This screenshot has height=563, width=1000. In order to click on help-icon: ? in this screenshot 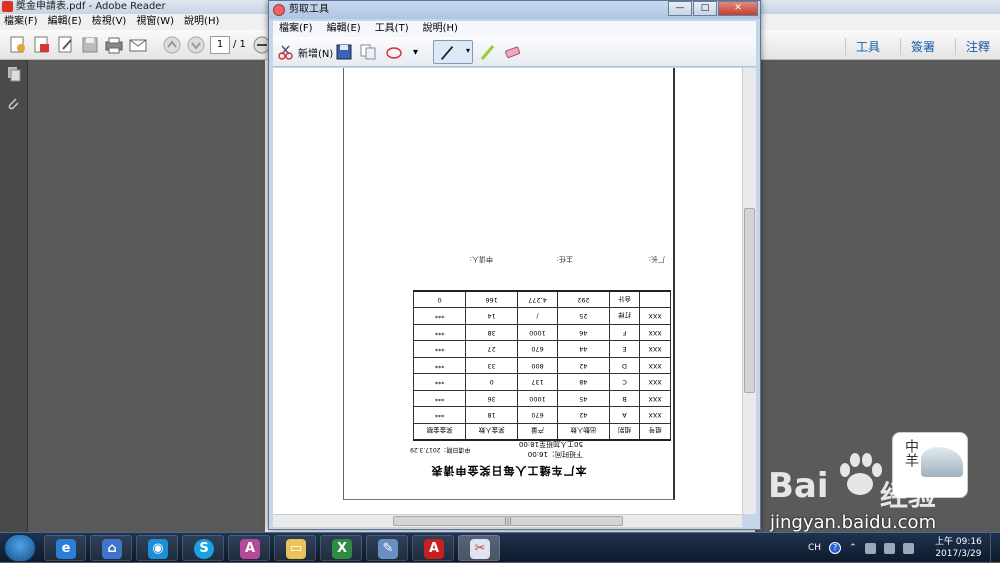, I will do `click(835, 548)`.